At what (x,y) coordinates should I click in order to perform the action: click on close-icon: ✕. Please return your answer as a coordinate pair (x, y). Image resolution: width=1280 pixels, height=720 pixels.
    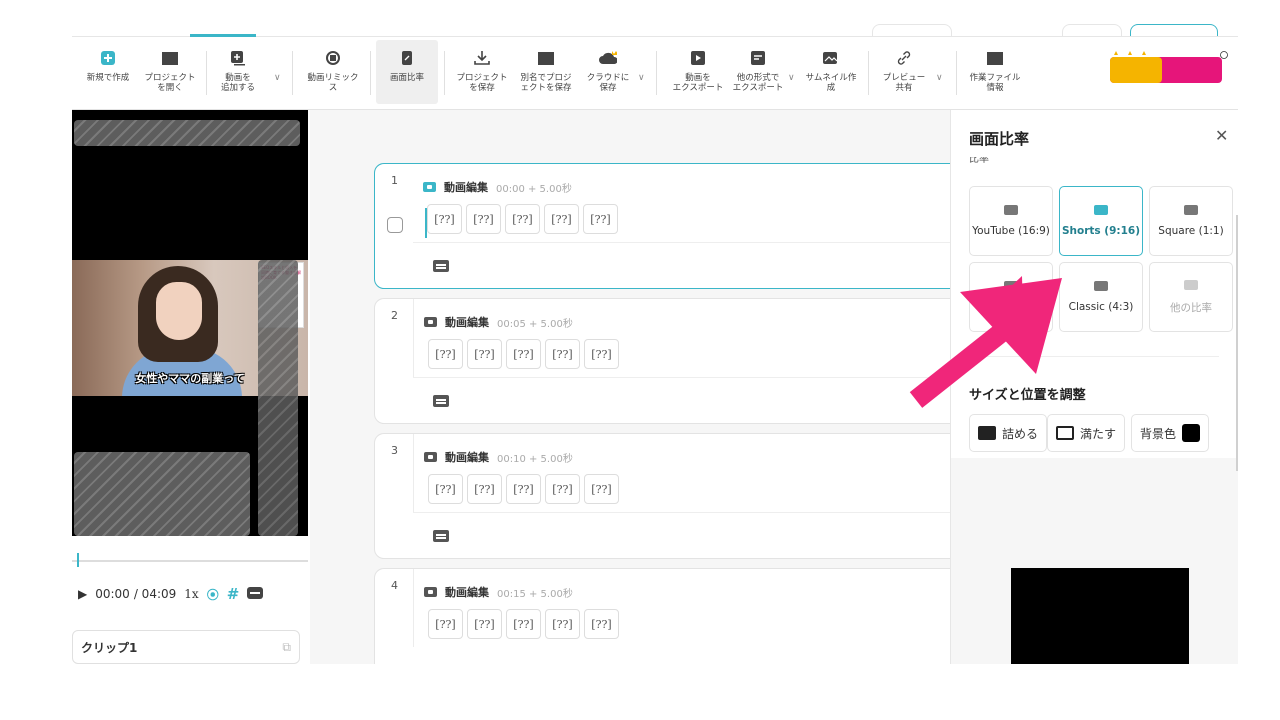
    Looking at the image, I should click on (1221, 135).